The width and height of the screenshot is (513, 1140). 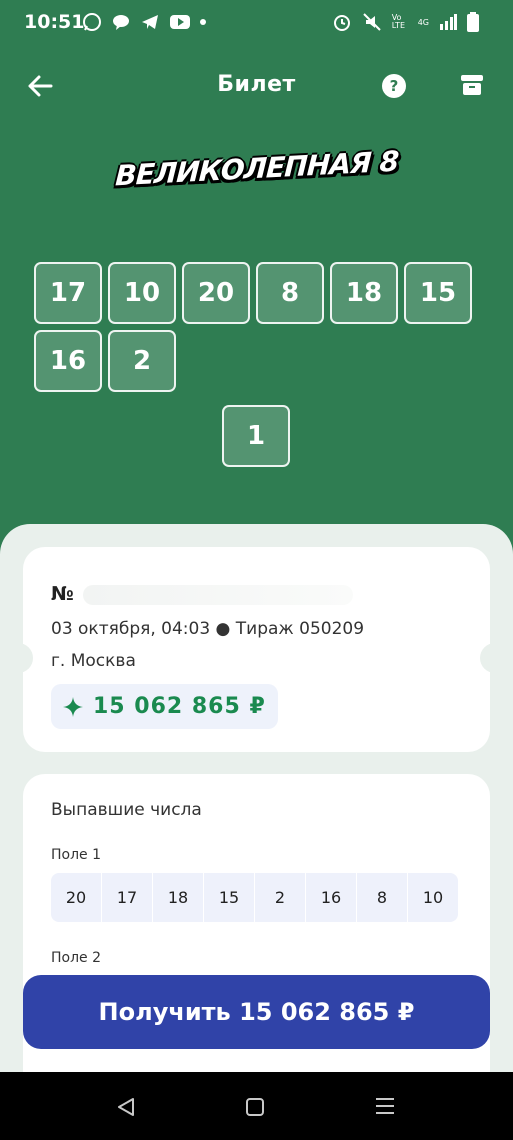 I want to click on prize-badge: 15 062 865 ₽, so click(x=164, y=706).